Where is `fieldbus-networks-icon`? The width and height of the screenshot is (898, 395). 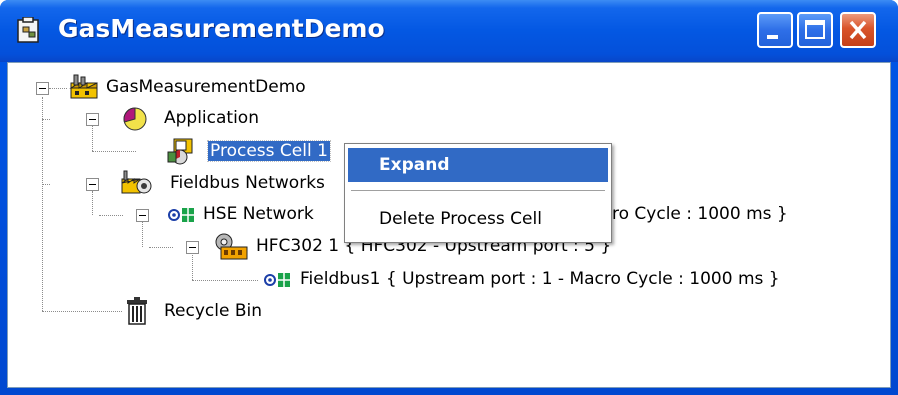
fieldbus-networks-icon is located at coordinates (136, 182).